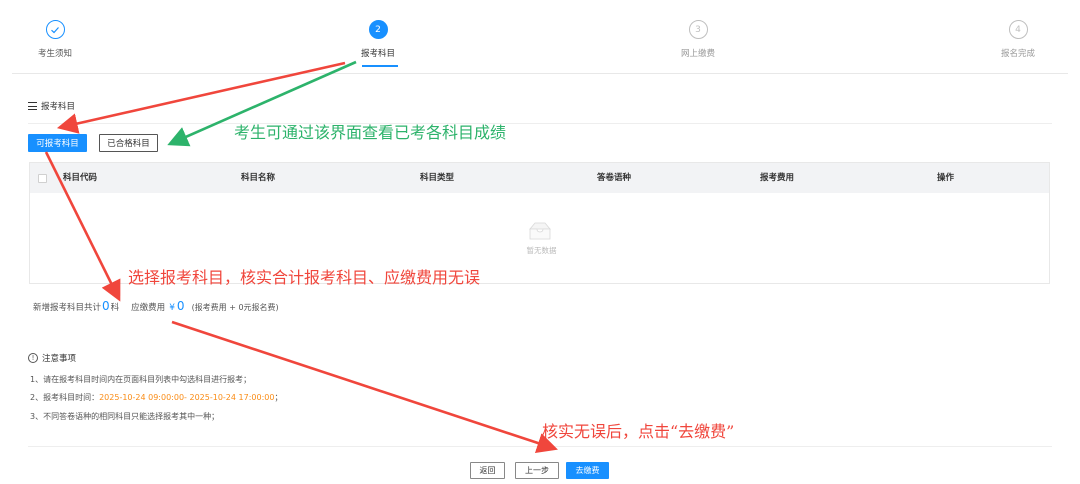 Image resolution: width=1080 pixels, height=484 pixels. I want to click on empty-text: 暂无数据, so click(541, 250).